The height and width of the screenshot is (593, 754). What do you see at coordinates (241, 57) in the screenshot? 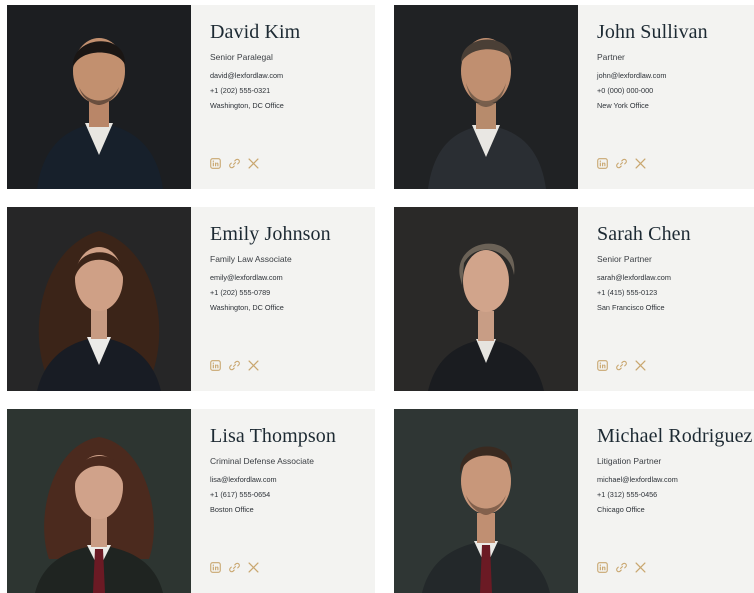
I see `person-role: Senior Paralegal` at bounding box center [241, 57].